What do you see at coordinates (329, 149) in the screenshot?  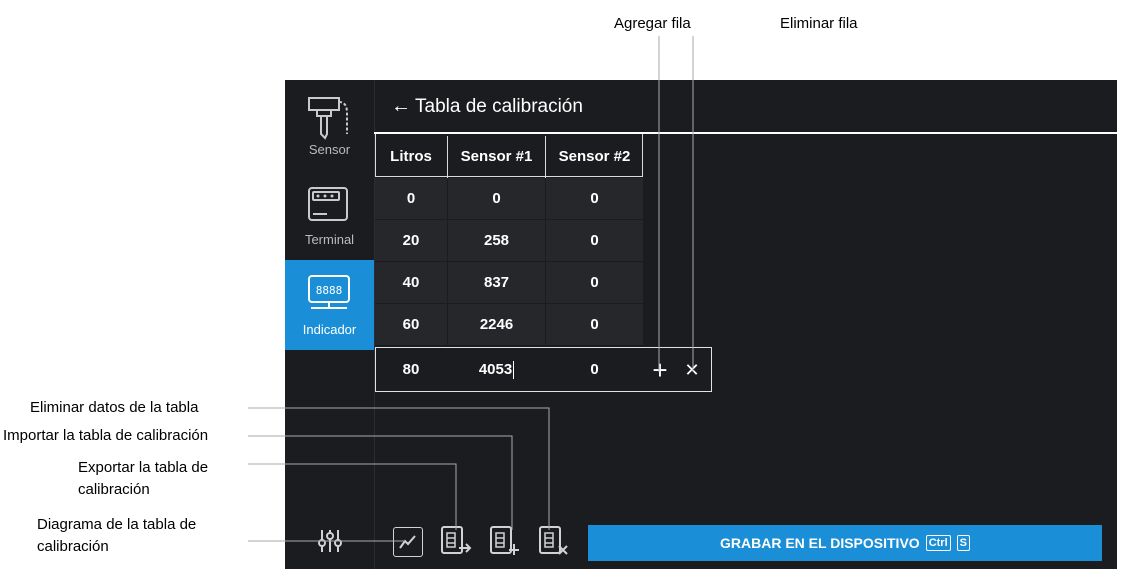 I see `sidebar-item-label: Sensor` at bounding box center [329, 149].